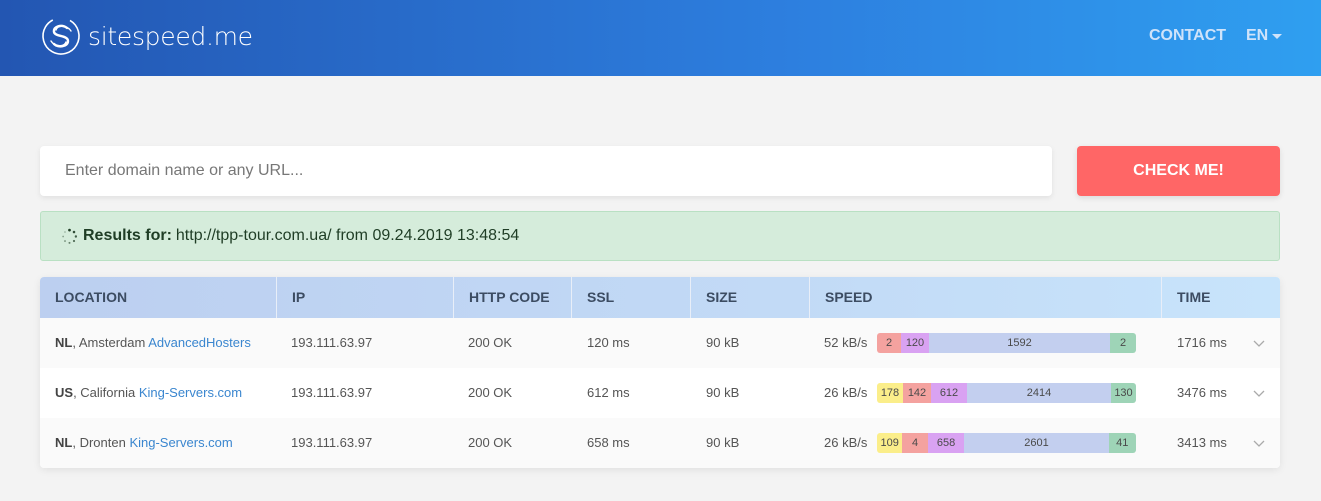  I want to click on location-cell: NL, Dronten King-Servers.com, so click(136, 443).